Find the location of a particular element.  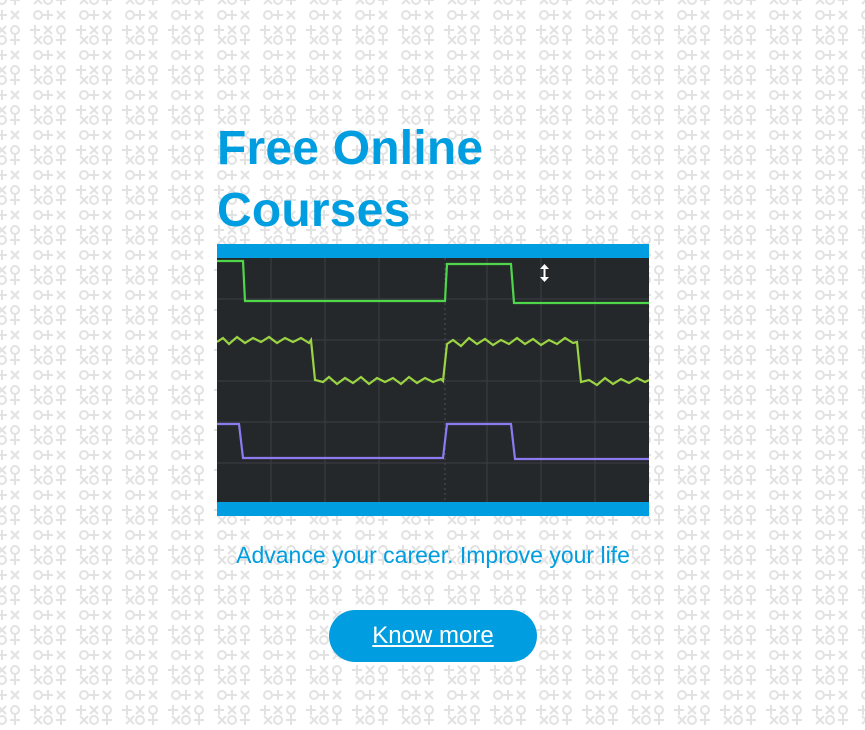

tagline: Advance your career. Improve your life is located at coordinates (433, 555).